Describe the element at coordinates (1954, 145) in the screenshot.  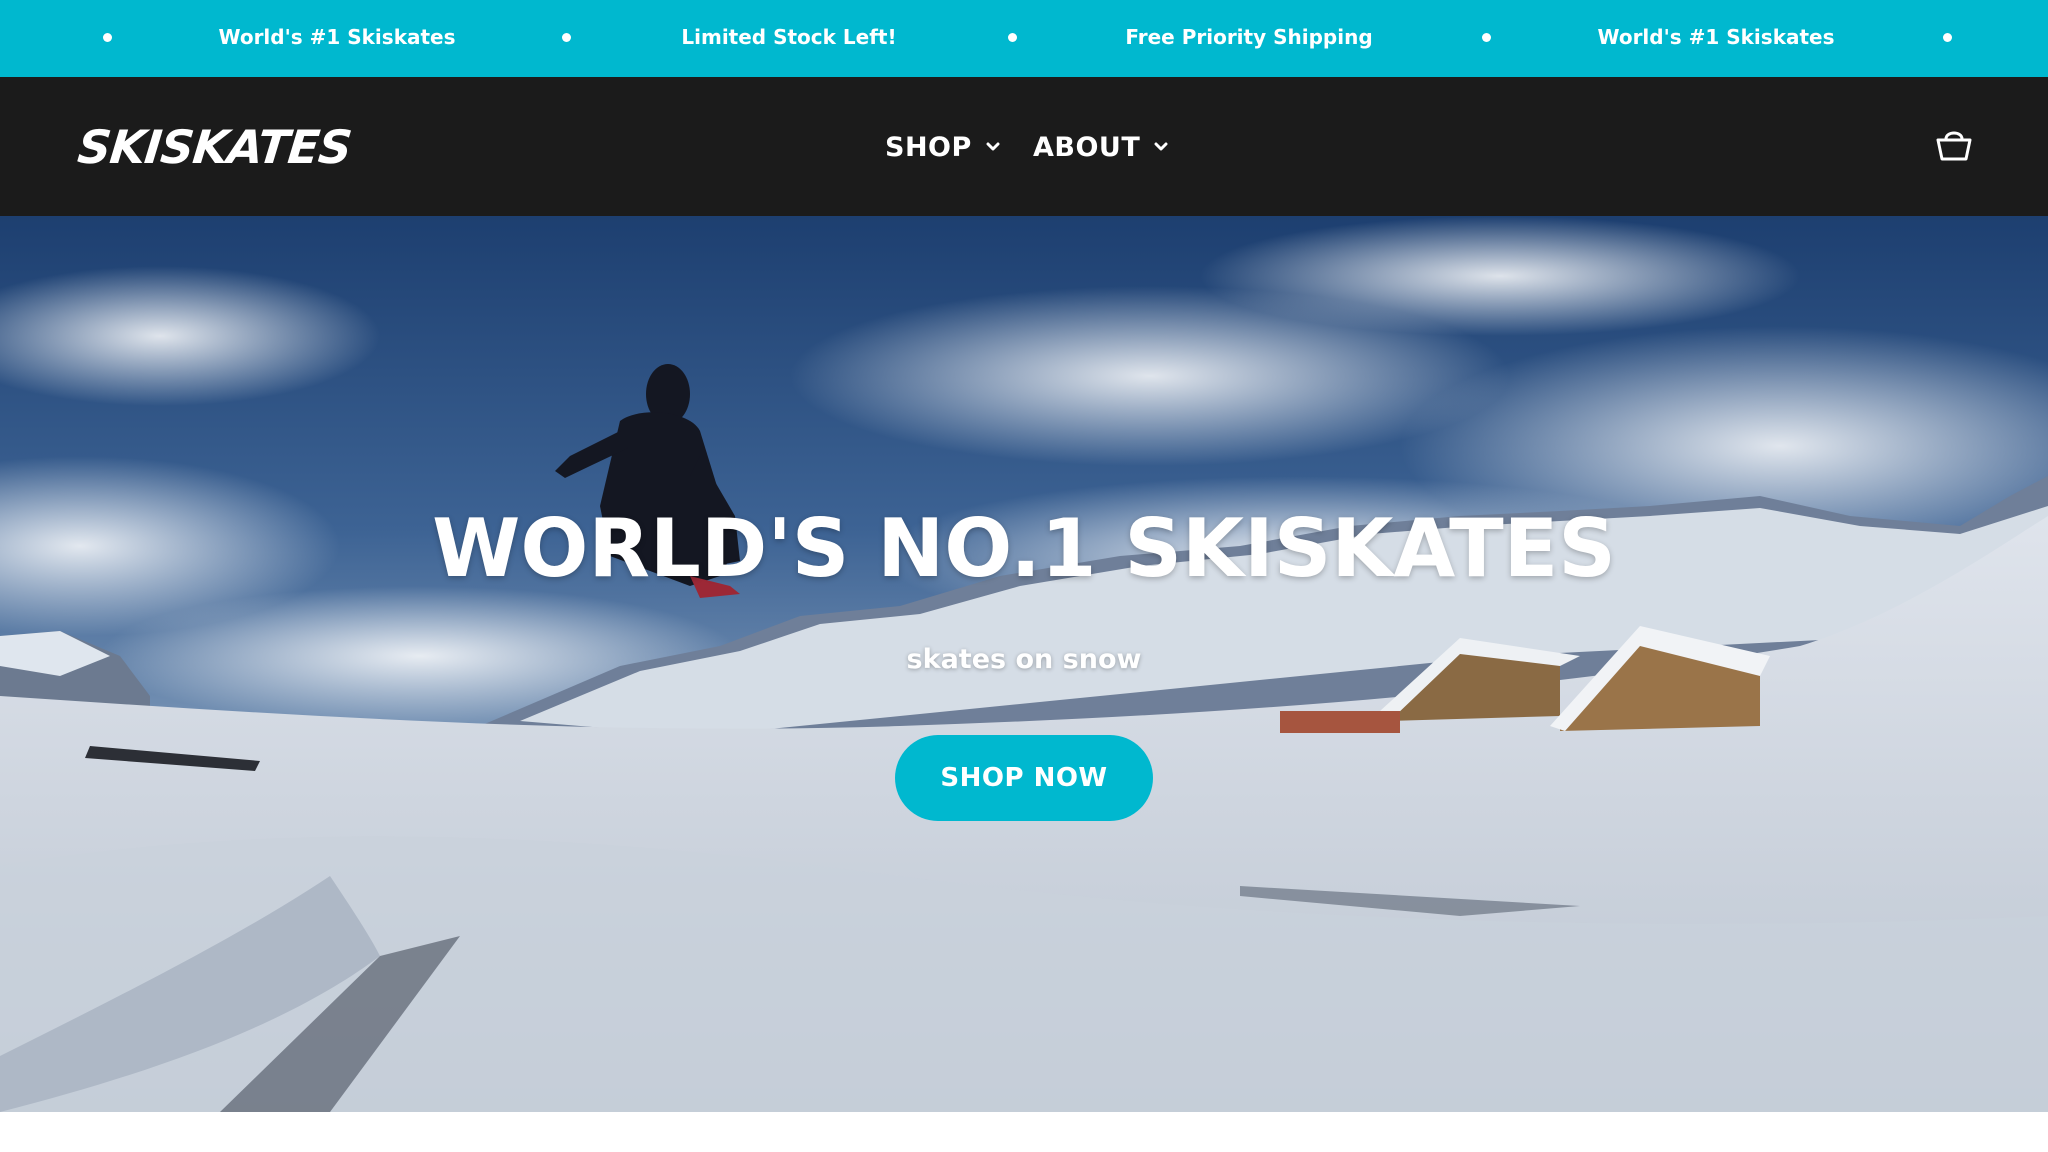
I see `basket-icon` at that location.